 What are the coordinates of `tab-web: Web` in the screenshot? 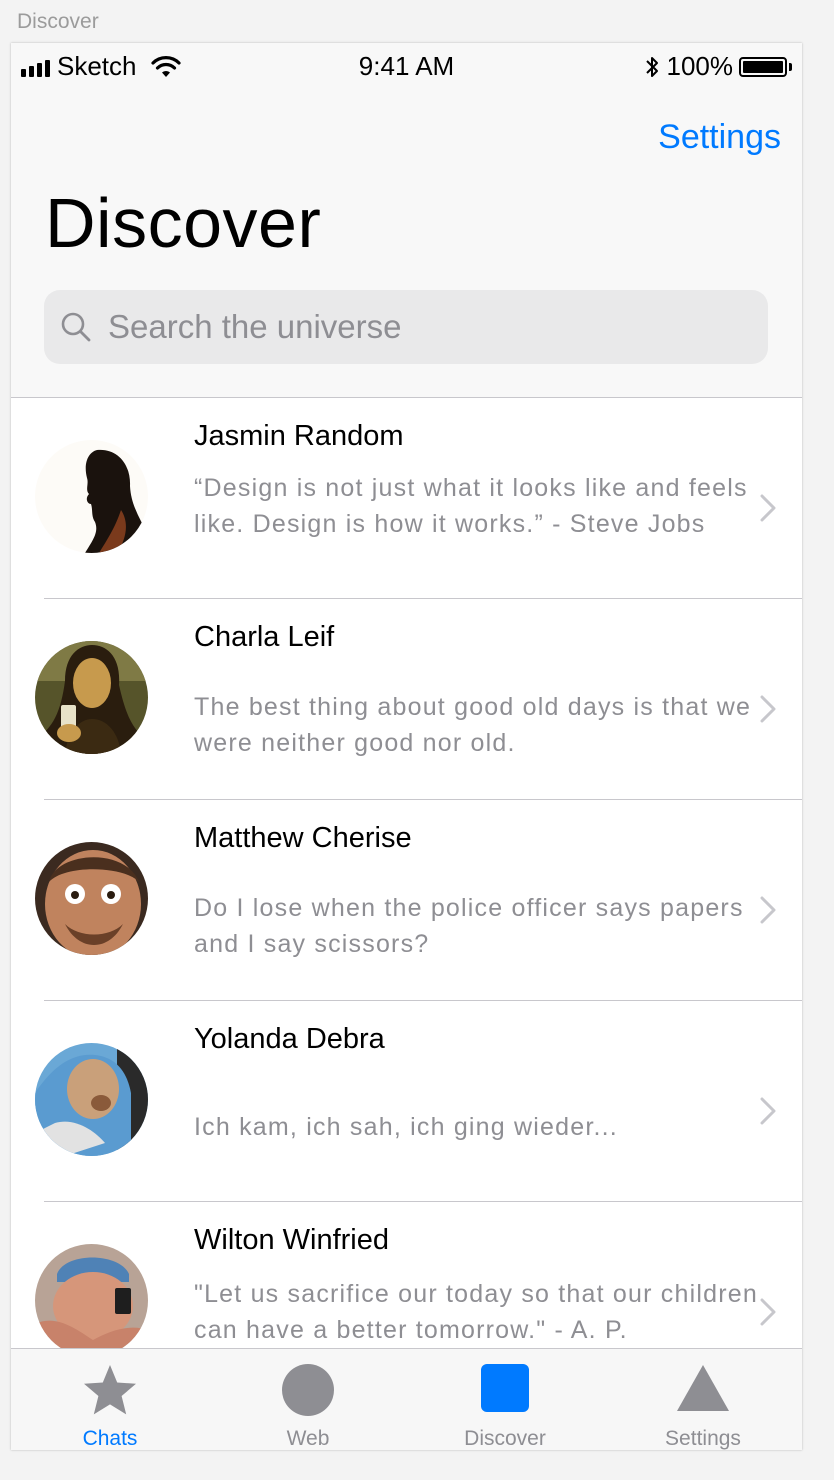 It's located at (308, 1399).